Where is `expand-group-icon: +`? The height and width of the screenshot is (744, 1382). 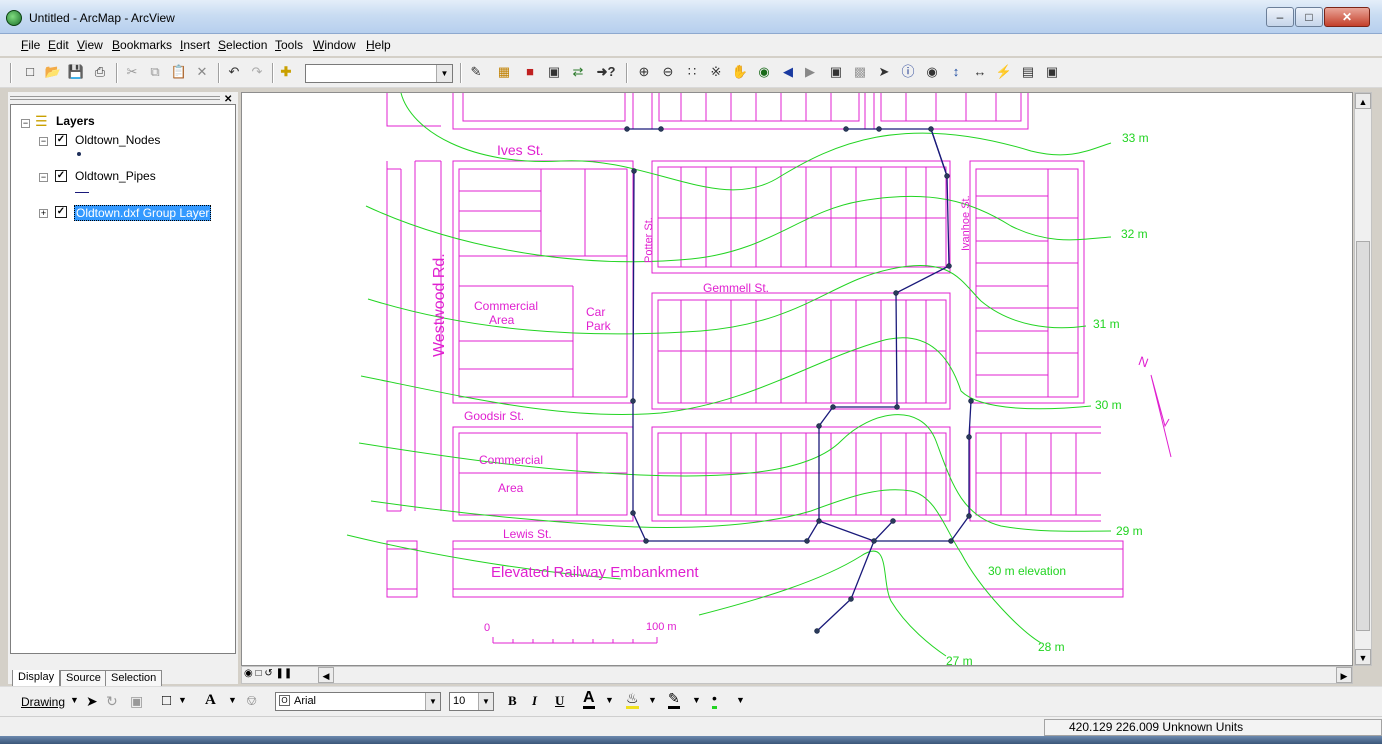 expand-group-icon: + is located at coordinates (43, 213).